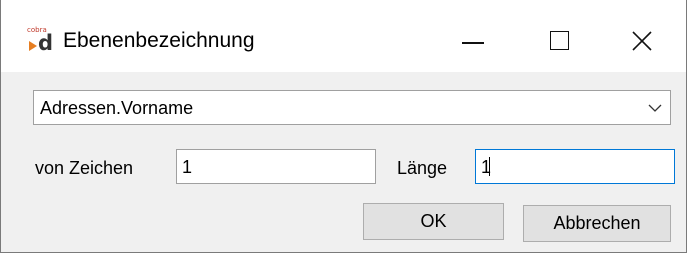  Describe the element at coordinates (489, 166) in the screenshot. I see `text-caret` at that location.